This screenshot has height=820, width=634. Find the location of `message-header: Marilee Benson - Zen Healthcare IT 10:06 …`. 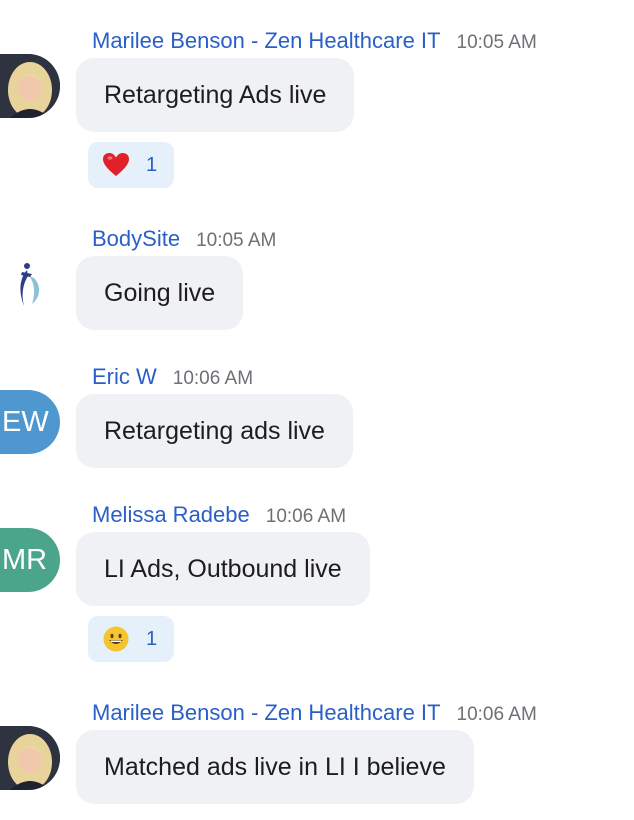

message-header: Marilee Benson - Zen Healthcare IT 10:06 … is located at coordinates (314, 713).